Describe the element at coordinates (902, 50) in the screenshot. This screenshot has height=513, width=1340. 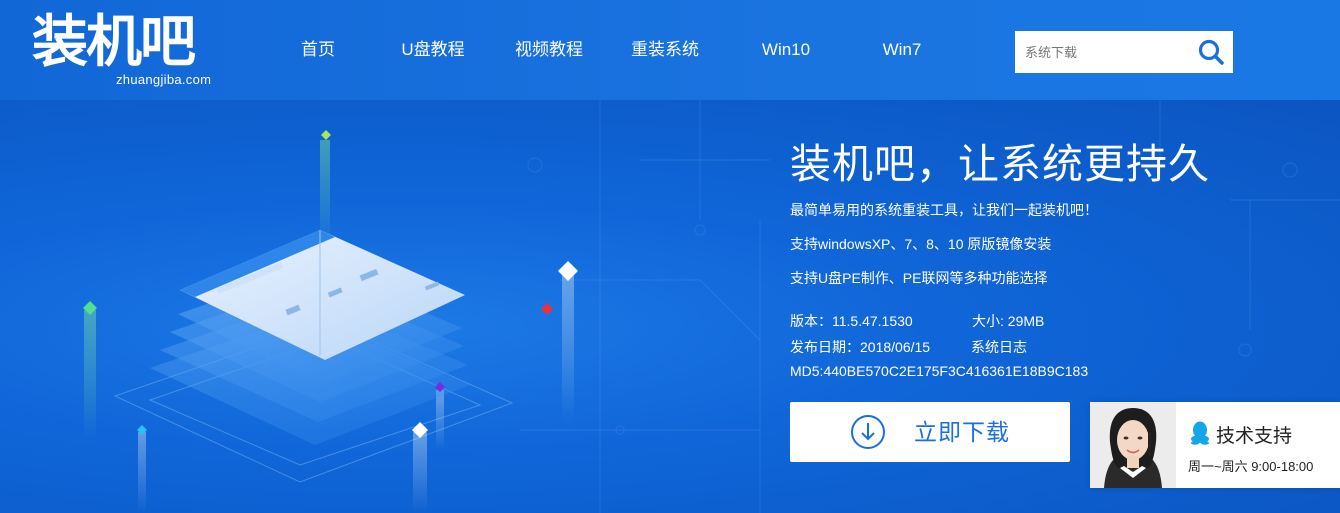
I see `nav-win7: Win7` at that location.